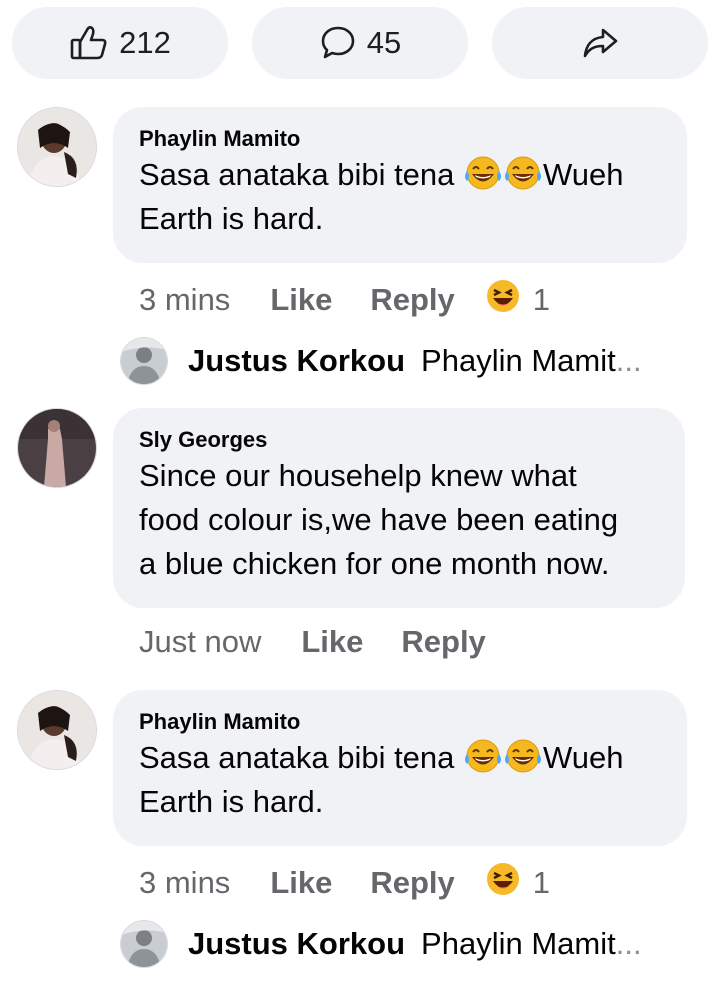 The image size is (709, 990). I want to click on like-button: 212, so click(120, 43).